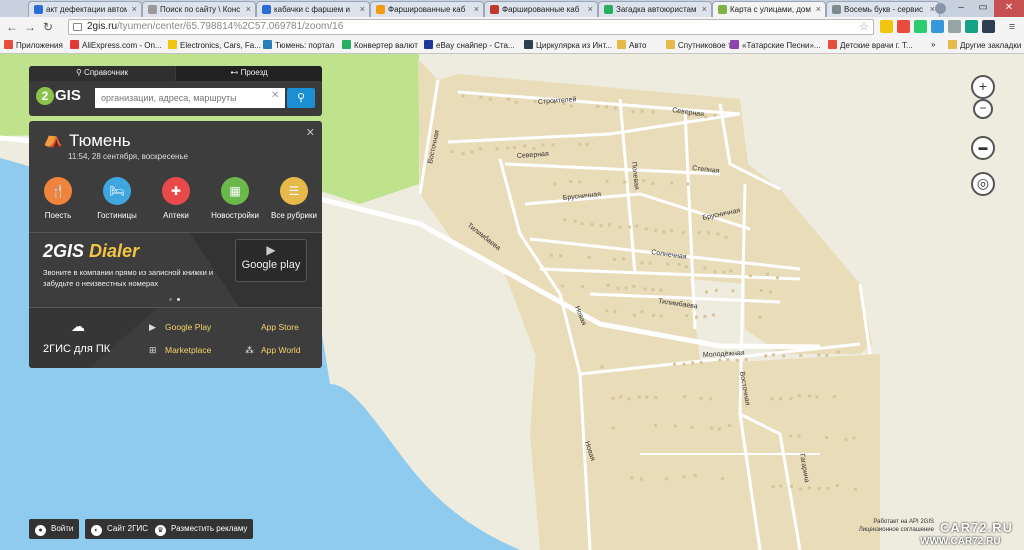  What do you see at coordinates (864, 27) in the screenshot?
I see `bookmark-star-icon: ☆` at bounding box center [864, 27].